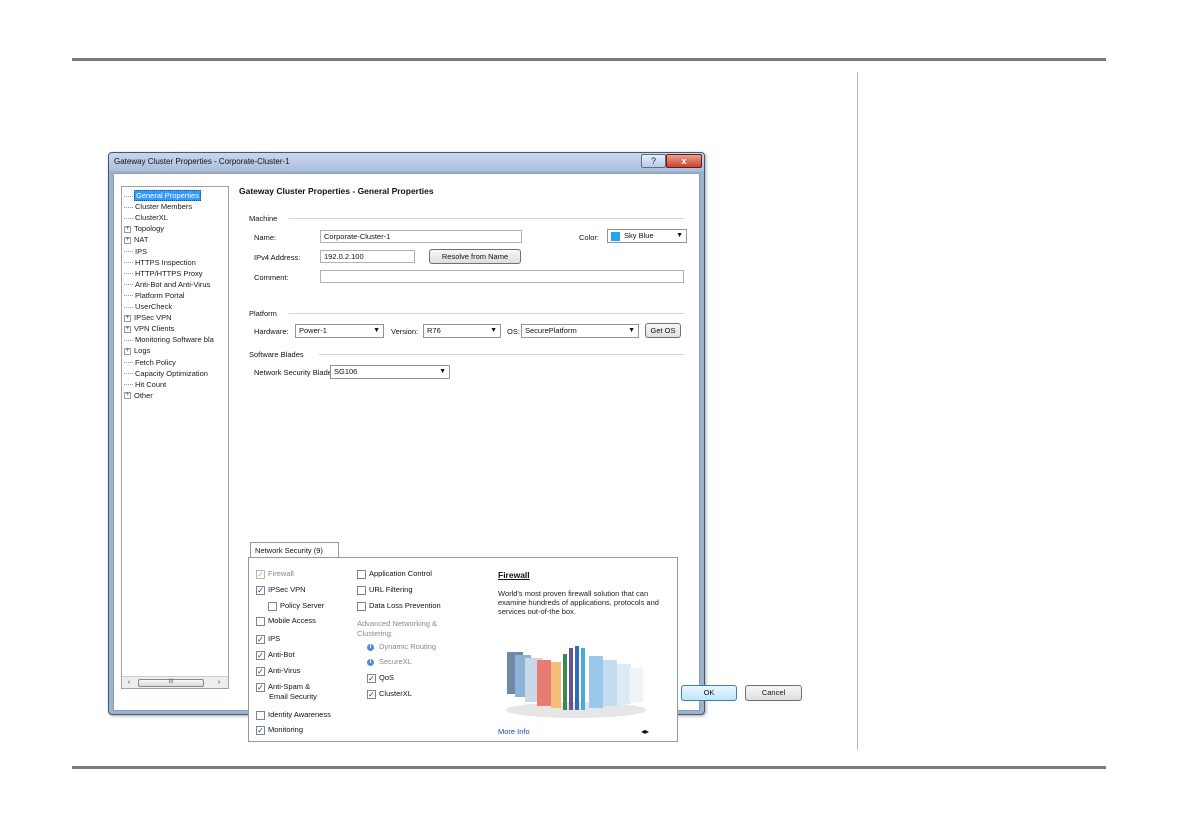 The height and width of the screenshot is (830, 1177). I want to click on ipv4-input: 192.0.2.100, so click(367, 256).